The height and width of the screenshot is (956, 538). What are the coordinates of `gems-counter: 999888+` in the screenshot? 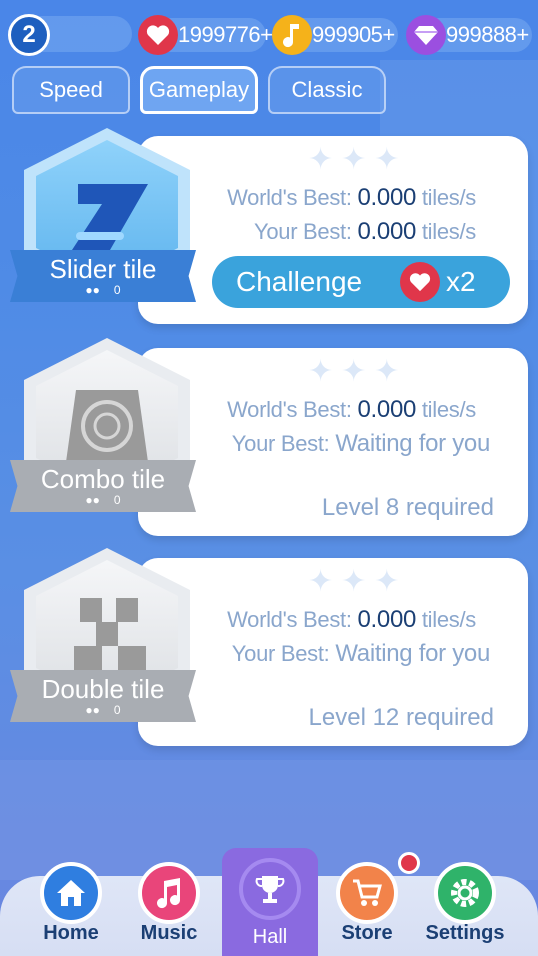 It's located at (469, 35).